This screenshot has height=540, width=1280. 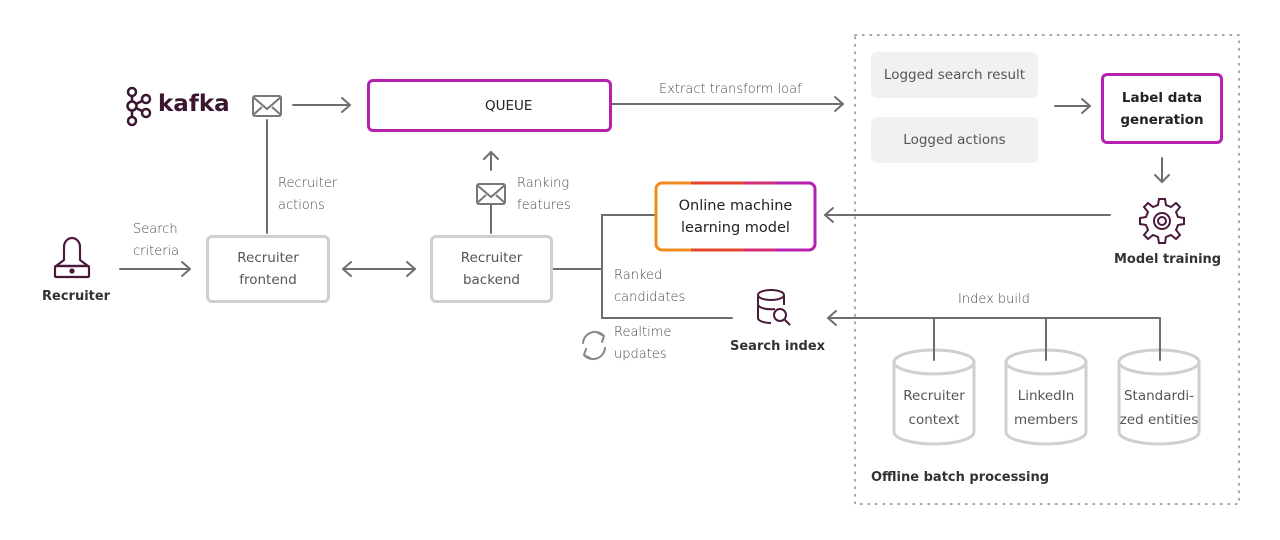 What do you see at coordinates (76, 296) in the screenshot?
I see `recruiter-label: Recruiter` at bounding box center [76, 296].